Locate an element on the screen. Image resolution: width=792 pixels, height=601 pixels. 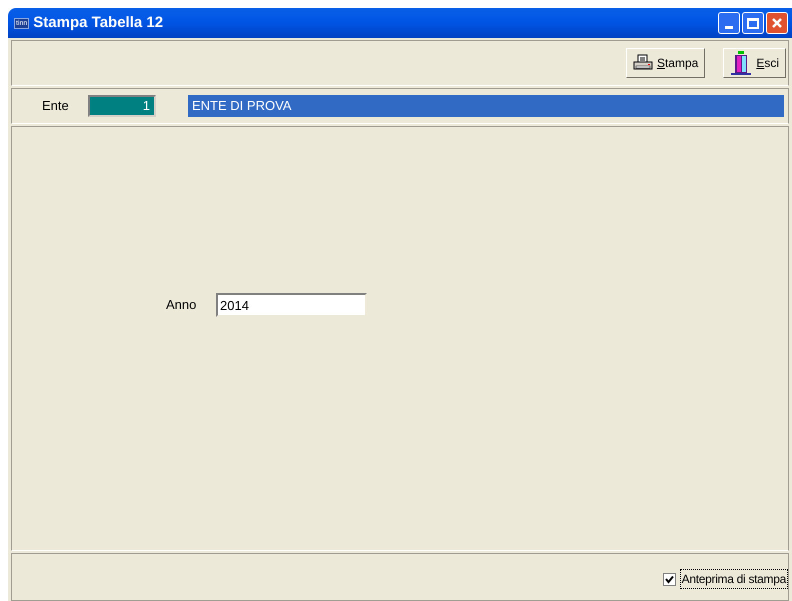
anno-label: Anno is located at coordinates (182, 305).